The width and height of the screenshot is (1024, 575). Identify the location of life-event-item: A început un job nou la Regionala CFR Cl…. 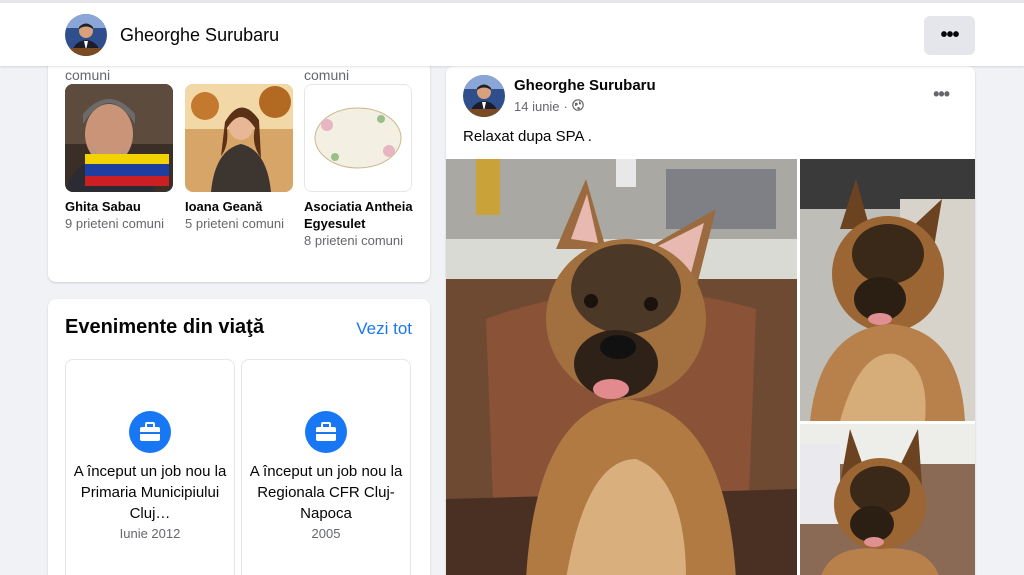
(326, 467).